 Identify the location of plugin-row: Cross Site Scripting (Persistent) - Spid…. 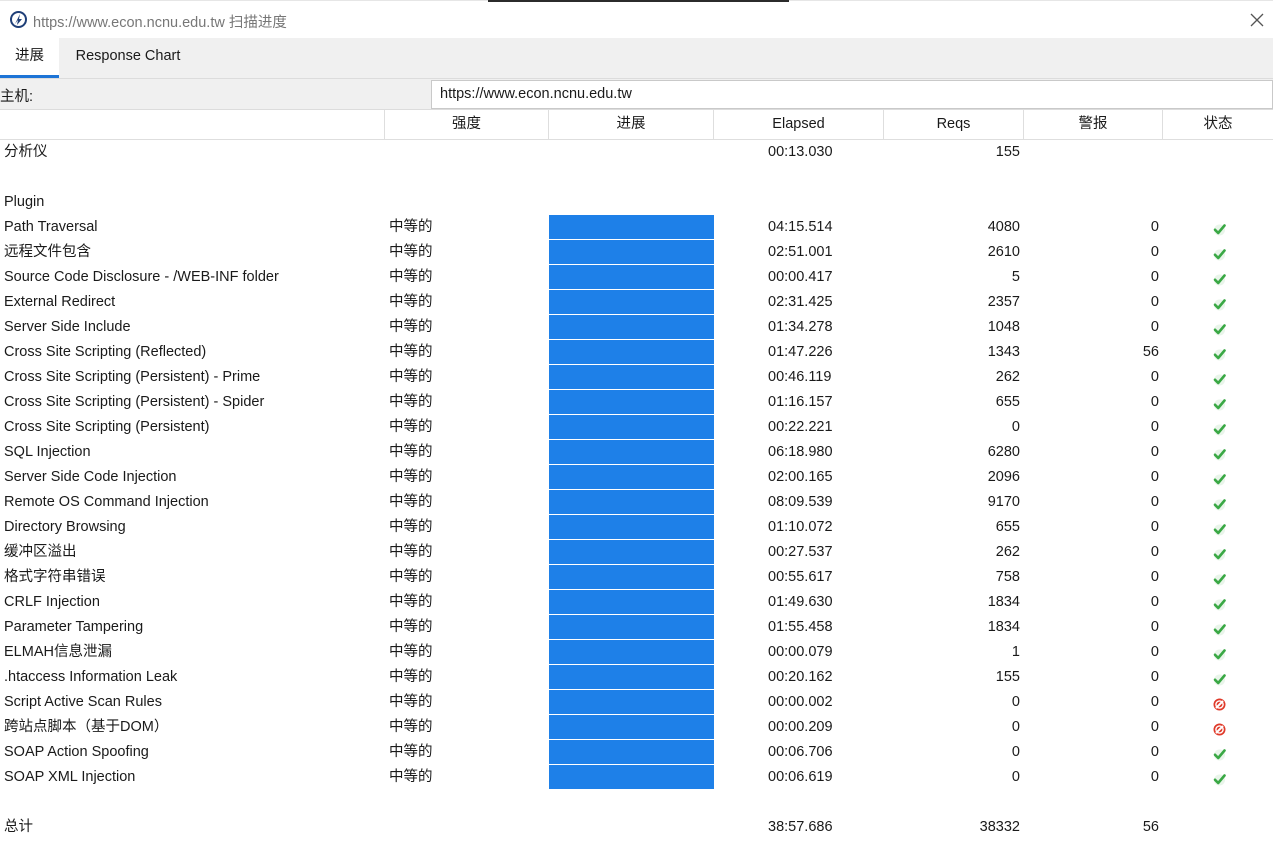
(636, 402).